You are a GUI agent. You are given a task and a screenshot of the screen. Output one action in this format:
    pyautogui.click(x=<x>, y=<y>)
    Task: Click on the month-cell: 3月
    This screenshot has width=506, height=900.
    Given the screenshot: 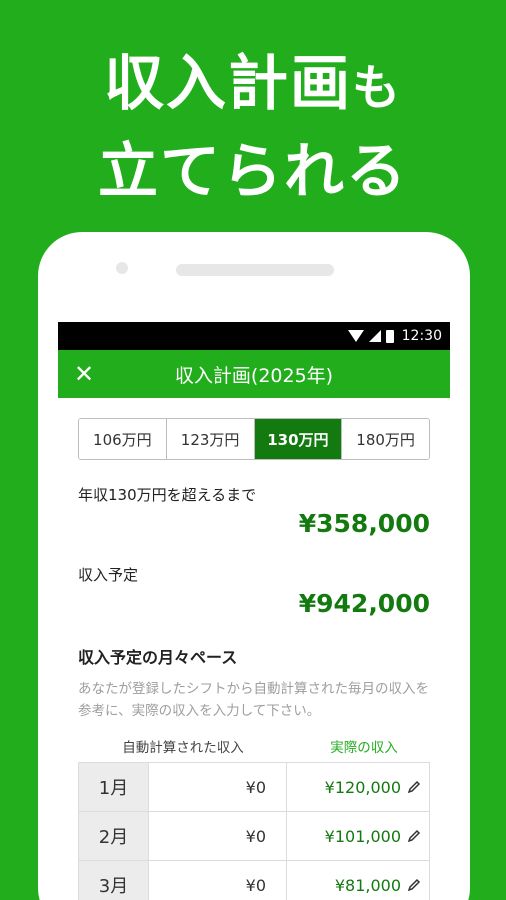 What is the action you would take?
    pyautogui.click(x=114, y=880)
    